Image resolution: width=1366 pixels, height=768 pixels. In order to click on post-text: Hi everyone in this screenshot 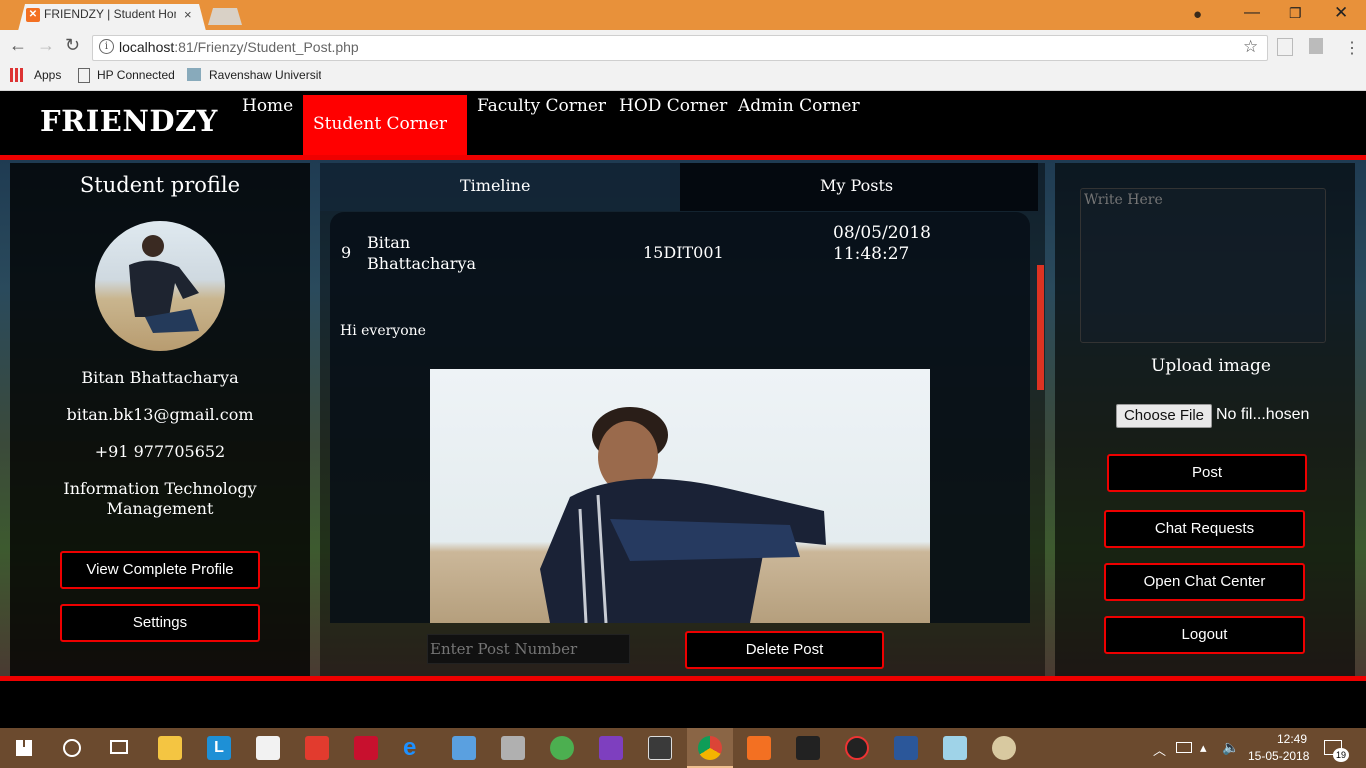, I will do `click(383, 331)`.